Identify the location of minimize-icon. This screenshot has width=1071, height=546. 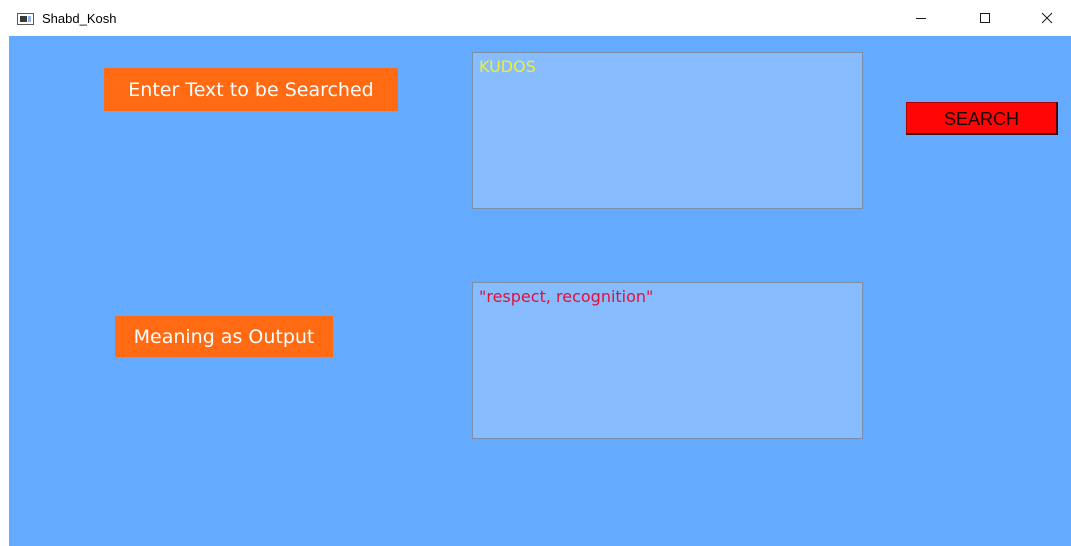
(921, 18).